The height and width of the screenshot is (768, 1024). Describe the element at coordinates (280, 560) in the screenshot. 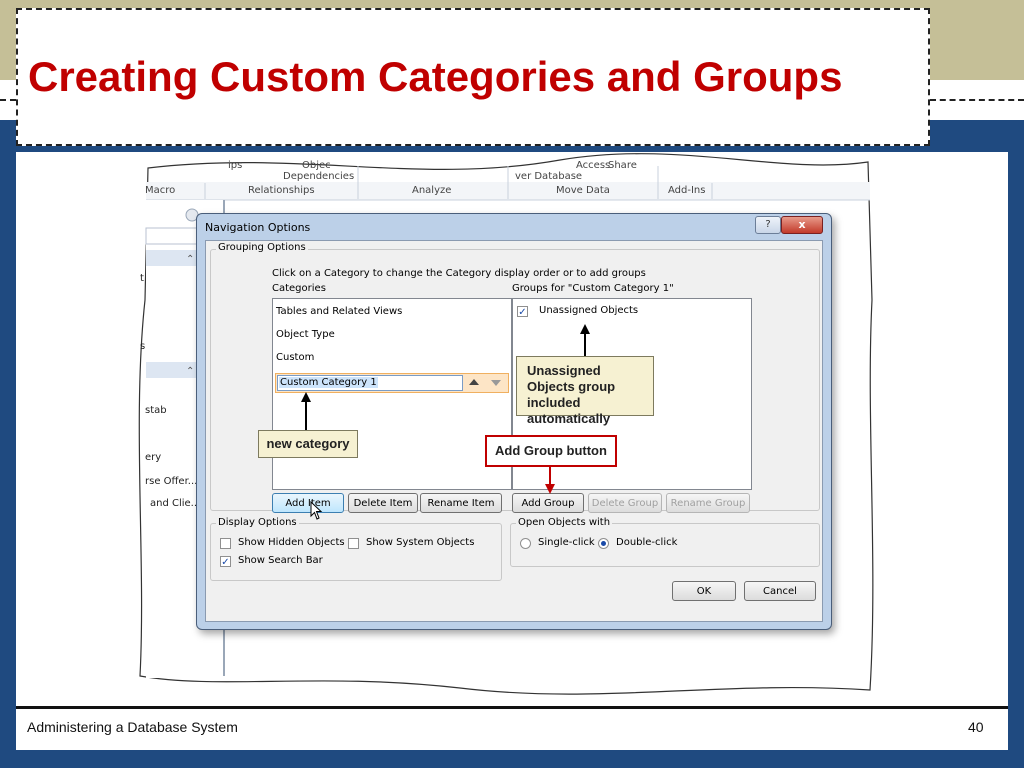

I see `show-search-bar-label: Show Search Bar` at that location.